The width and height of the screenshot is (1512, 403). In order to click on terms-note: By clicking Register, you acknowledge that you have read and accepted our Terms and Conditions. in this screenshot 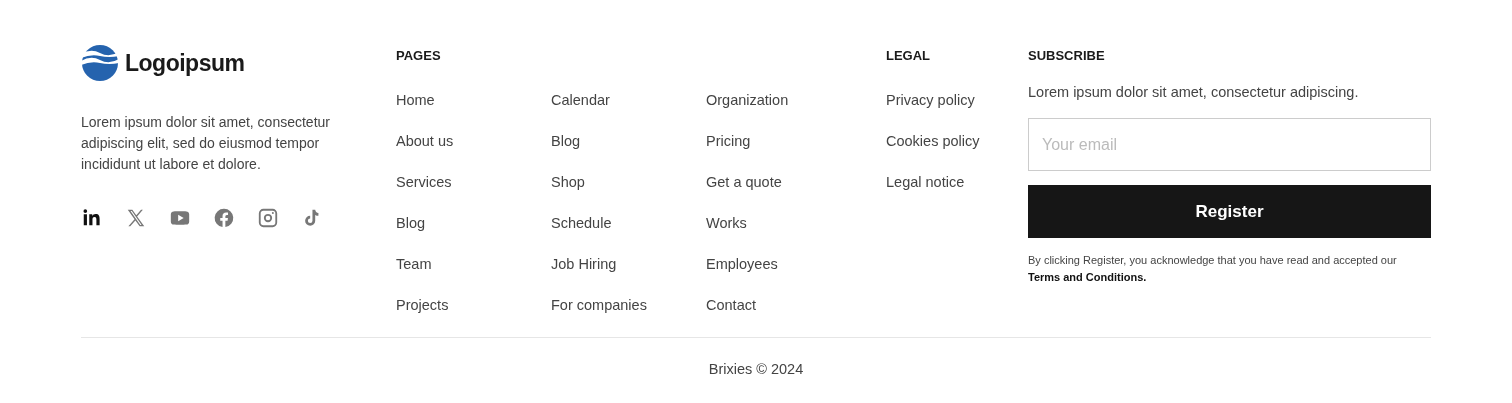, I will do `click(1213, 269)`.